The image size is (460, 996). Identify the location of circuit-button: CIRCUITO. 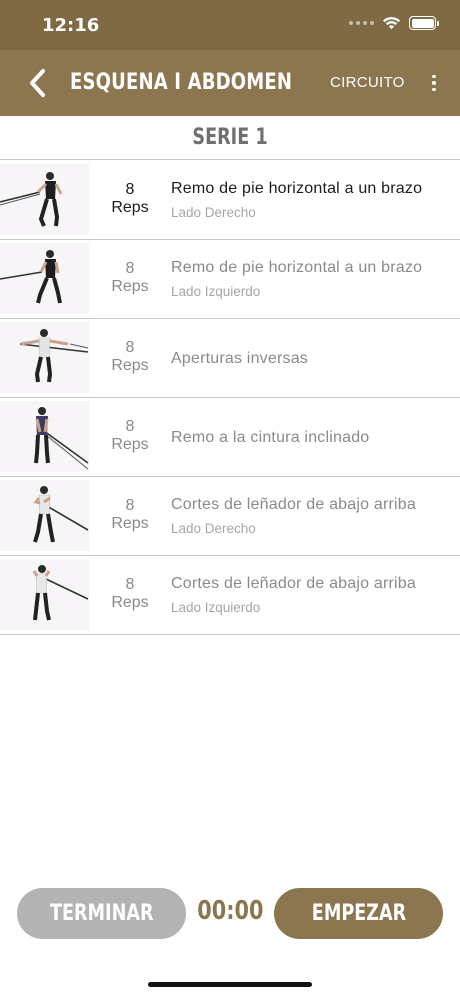
(367, 82).